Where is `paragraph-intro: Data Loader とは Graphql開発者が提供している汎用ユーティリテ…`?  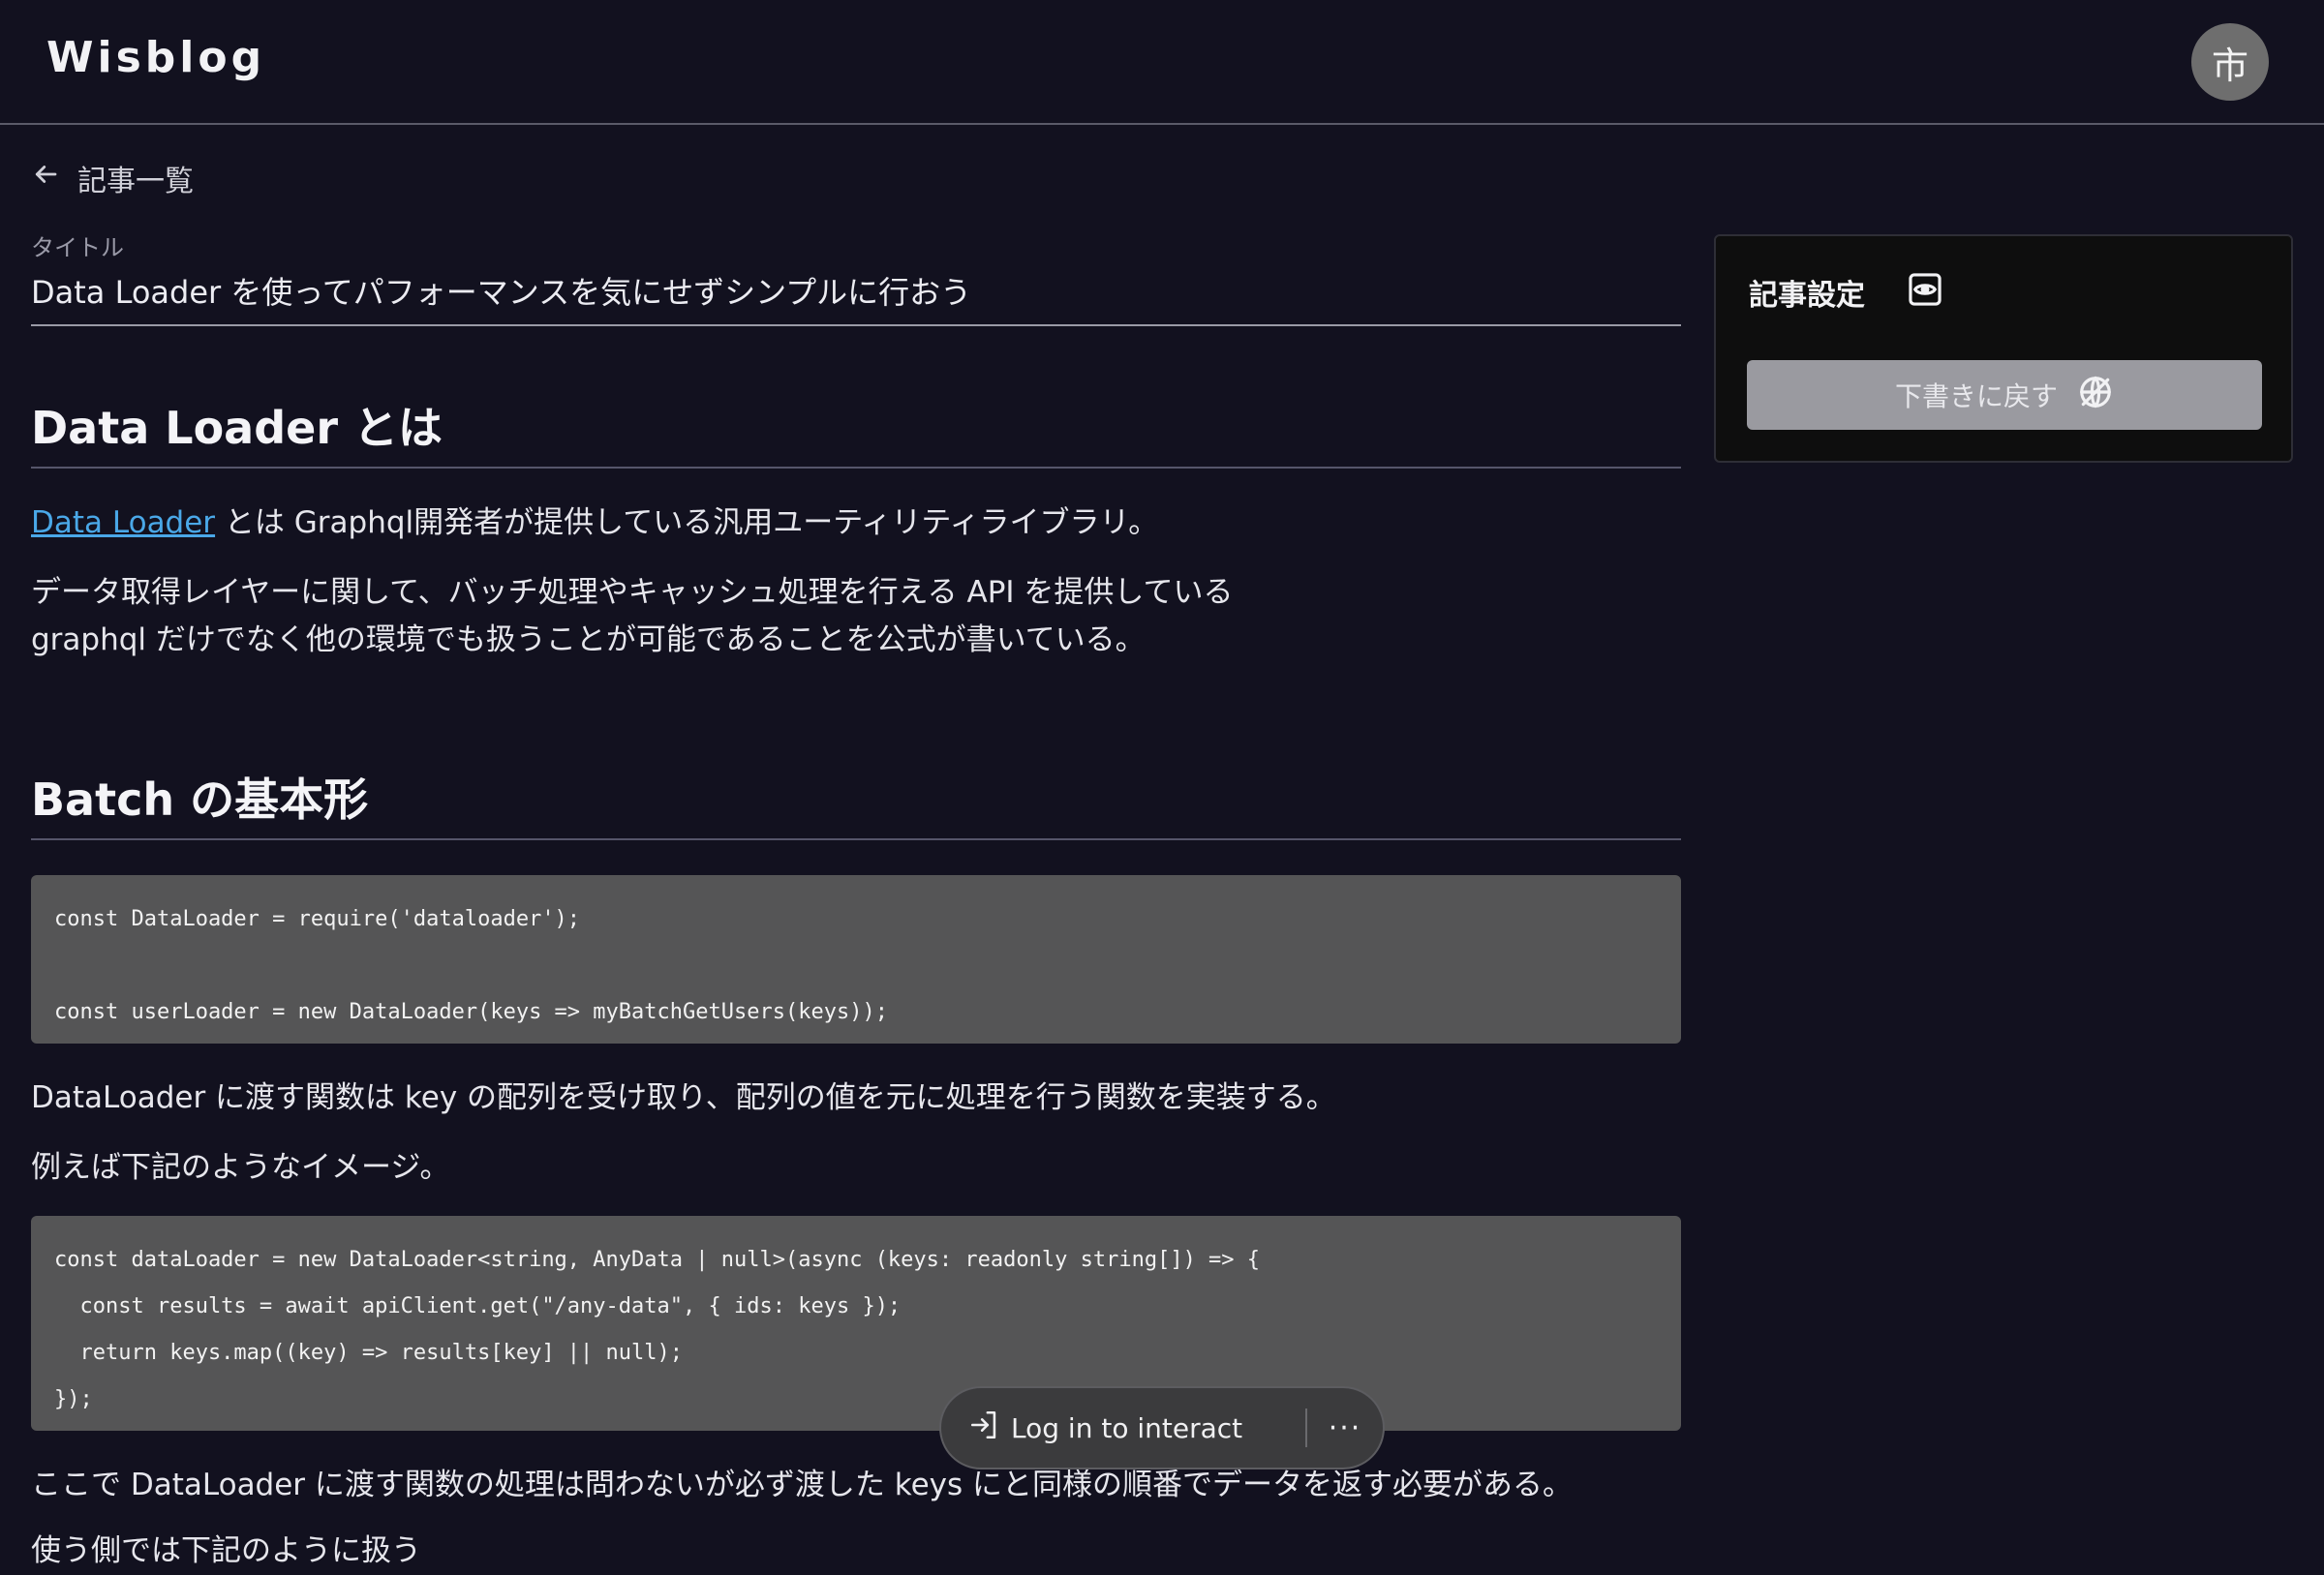
paragraph-intro: Data Loader とは Graphql開発者が提供している汎用ユーティリテ… is located at coordinates (856, 523).